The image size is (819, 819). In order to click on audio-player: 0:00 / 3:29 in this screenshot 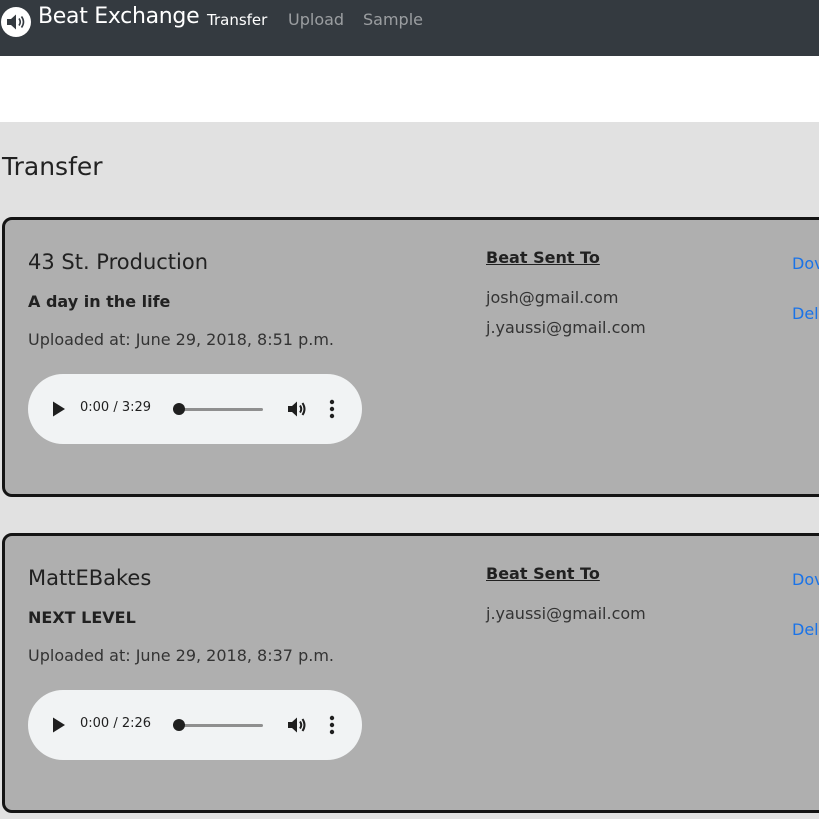, I will do `click(195, 409)`.